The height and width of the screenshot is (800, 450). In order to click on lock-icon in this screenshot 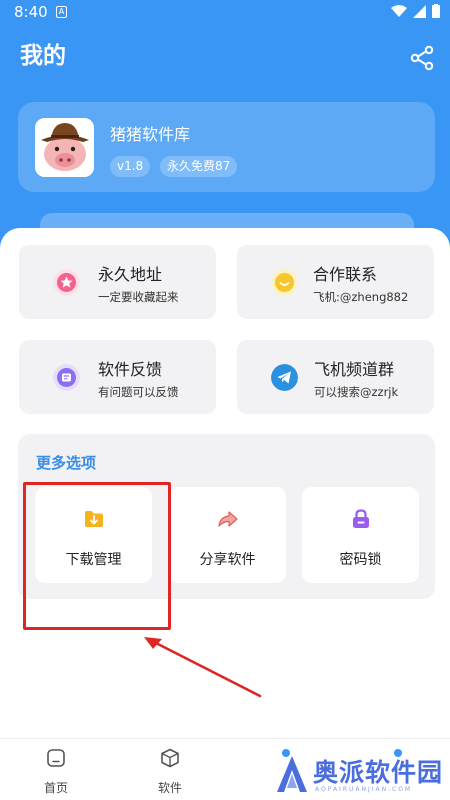, I will do `click(360, 518)`.